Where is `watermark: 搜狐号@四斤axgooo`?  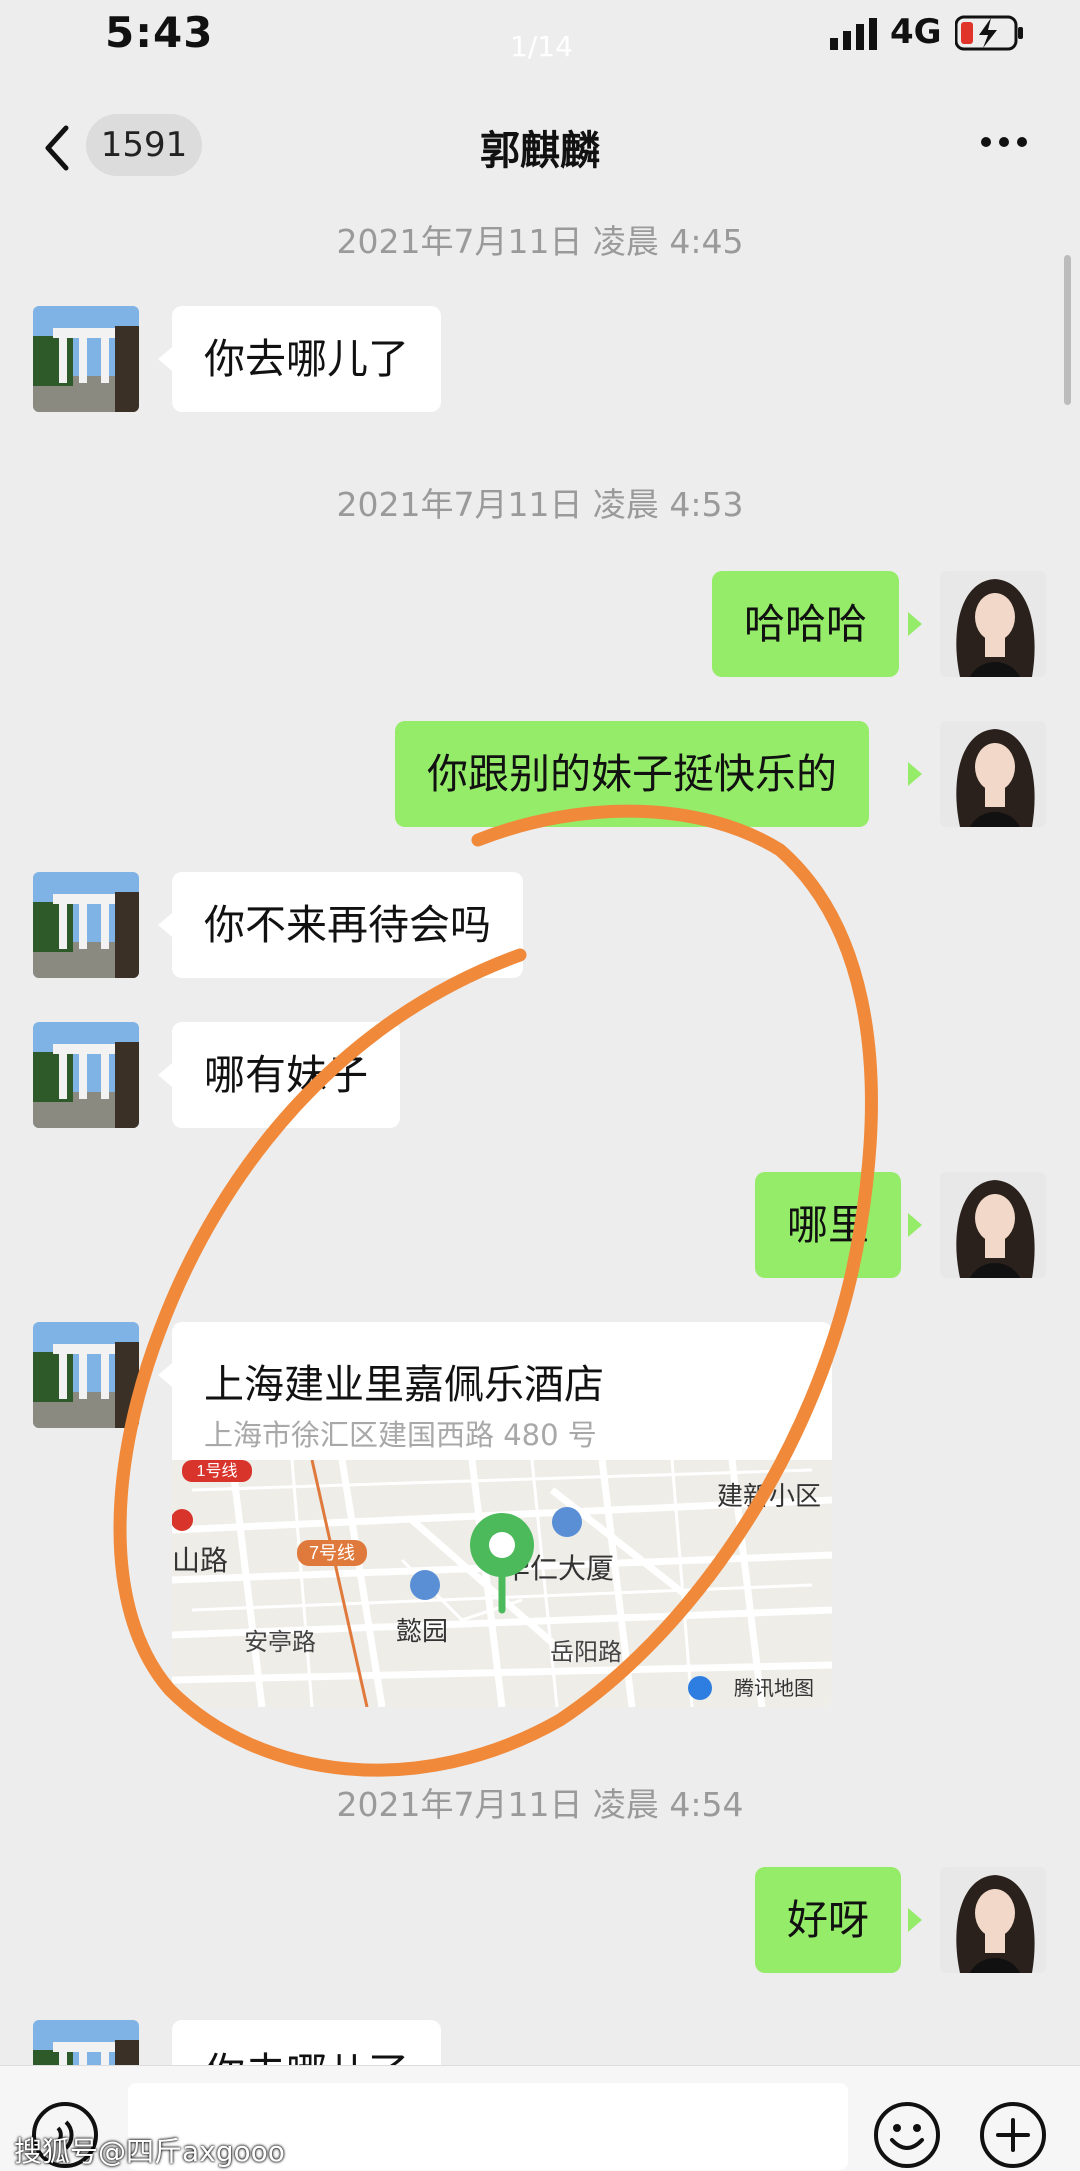
watermark: 搜狐号@四斤axgooo is located at coordinates (149, 2151).